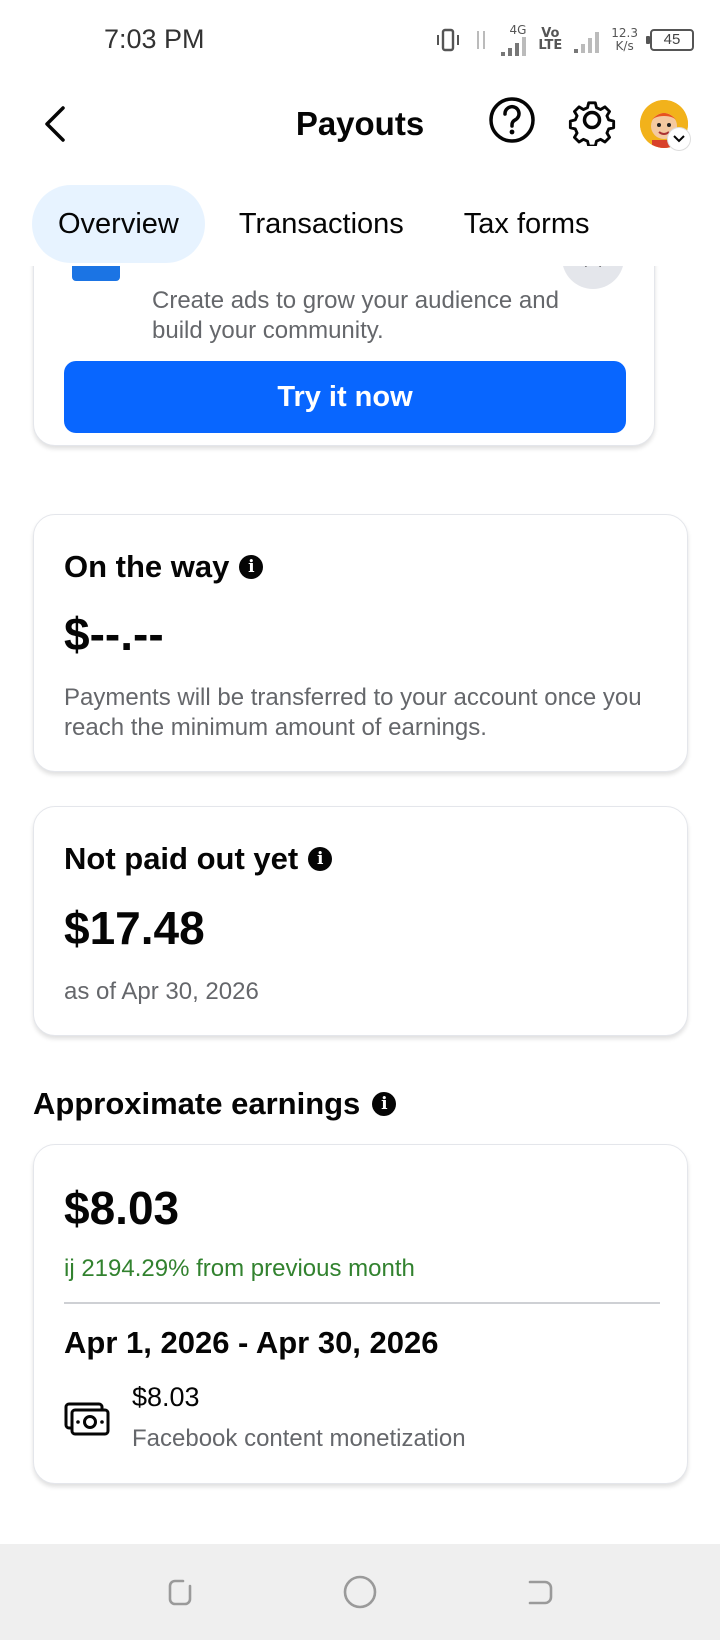 This screenshot has height=1640, width=720. I want to click on gear-icon, so click(592, 124).